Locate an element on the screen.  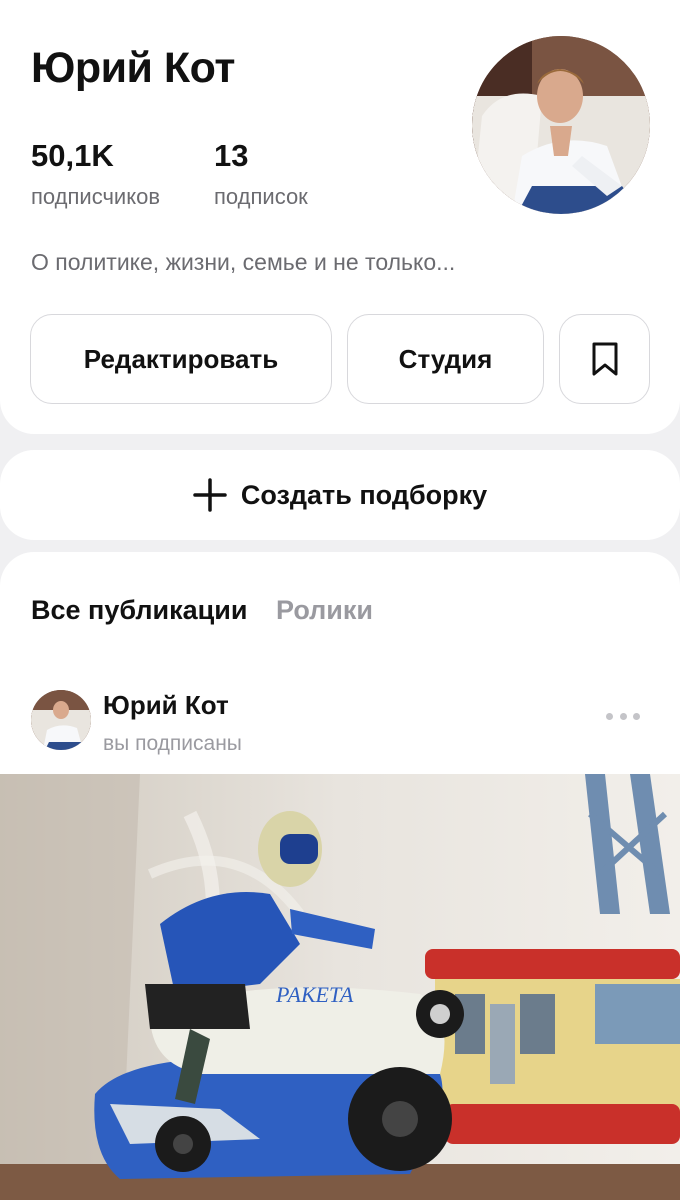
avatar-photo is located at coordinates (561, 125).